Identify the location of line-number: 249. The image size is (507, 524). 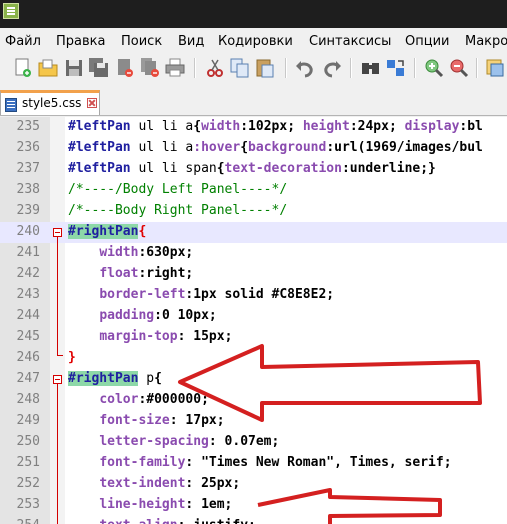
(28, 420).